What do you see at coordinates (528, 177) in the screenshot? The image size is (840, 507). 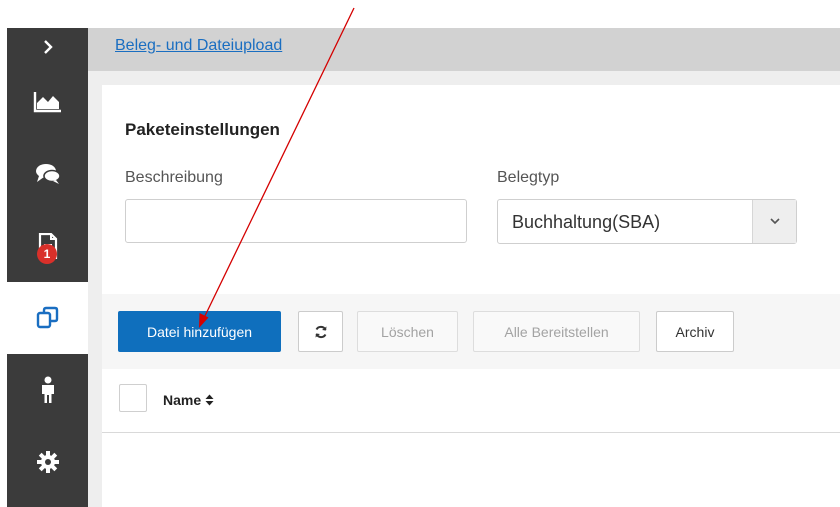 I see `doc-type-label: Belegtyp` at bounding box center [528, 177].